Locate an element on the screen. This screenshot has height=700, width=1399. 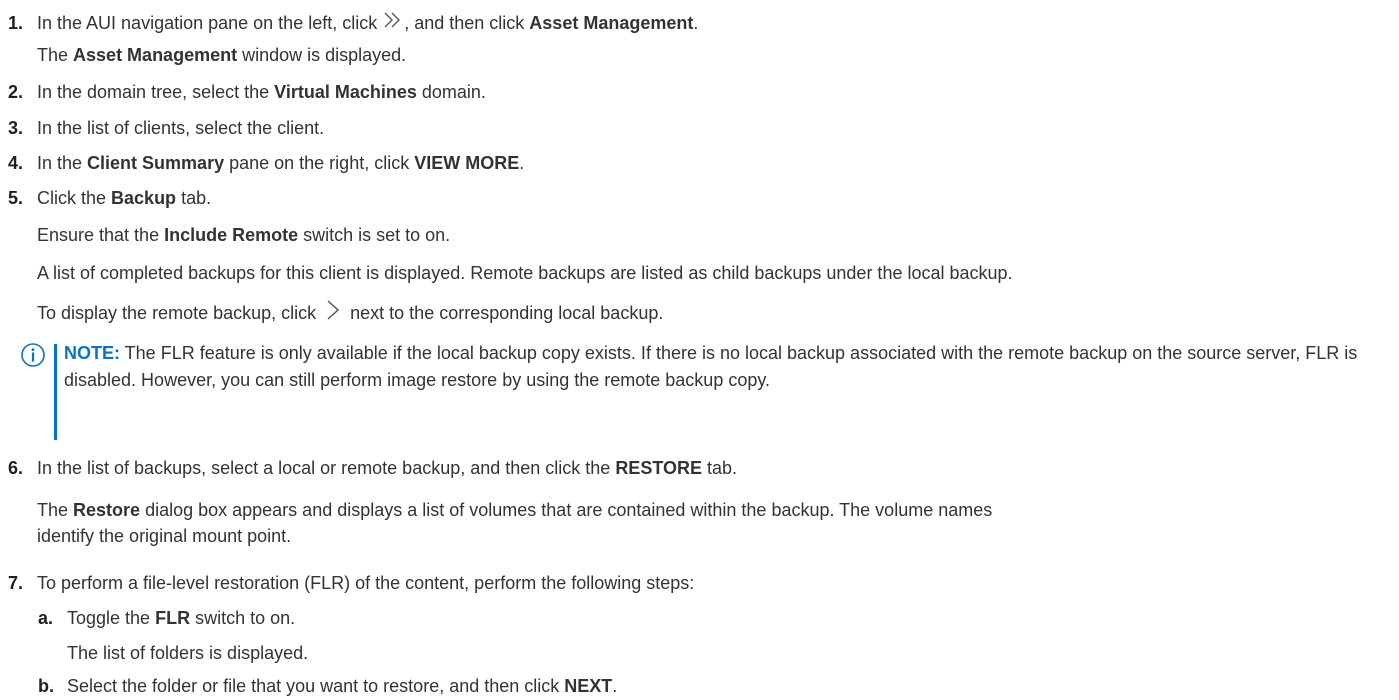
substep-number: a. is located at coordinates (46, 618).